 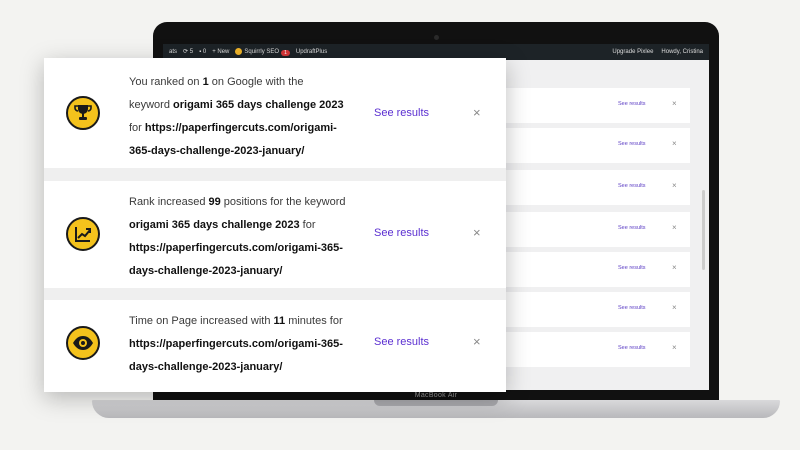 I want to click on message-line: origami 365 days challenge 2023 for, so click(x=222, y=225).